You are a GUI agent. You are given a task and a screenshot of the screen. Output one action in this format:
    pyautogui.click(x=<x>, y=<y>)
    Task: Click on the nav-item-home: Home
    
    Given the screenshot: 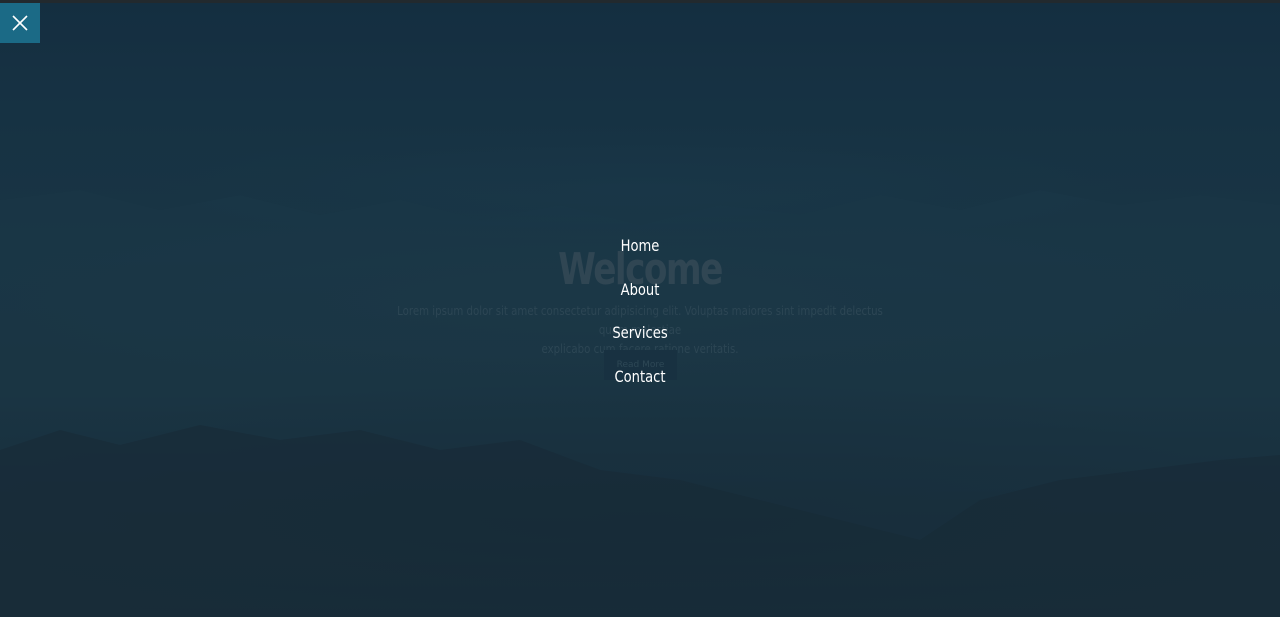 What is the action you would take?
    pyautogui.click(x=640, y=256)
    